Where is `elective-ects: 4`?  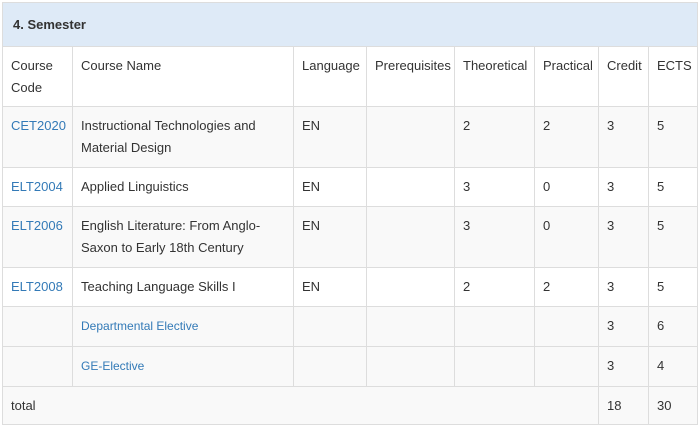
elective-ects: 4 is located at coordinates (673, 366).